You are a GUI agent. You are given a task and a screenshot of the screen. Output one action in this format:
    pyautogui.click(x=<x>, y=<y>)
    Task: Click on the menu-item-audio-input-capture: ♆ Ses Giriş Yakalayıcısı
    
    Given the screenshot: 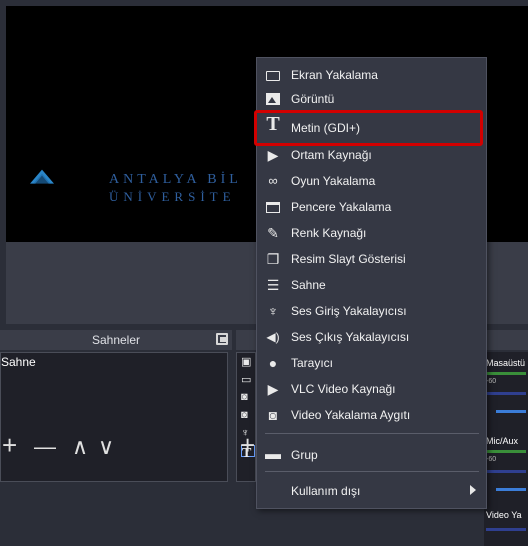 What is the action you would take?
    pyautogui.click(x=372, y=311)
    